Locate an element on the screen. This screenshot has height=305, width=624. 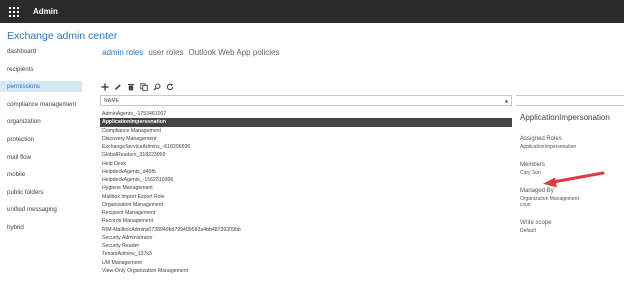
nav-item-permissions: permissions is located at coordinates (41, 87).